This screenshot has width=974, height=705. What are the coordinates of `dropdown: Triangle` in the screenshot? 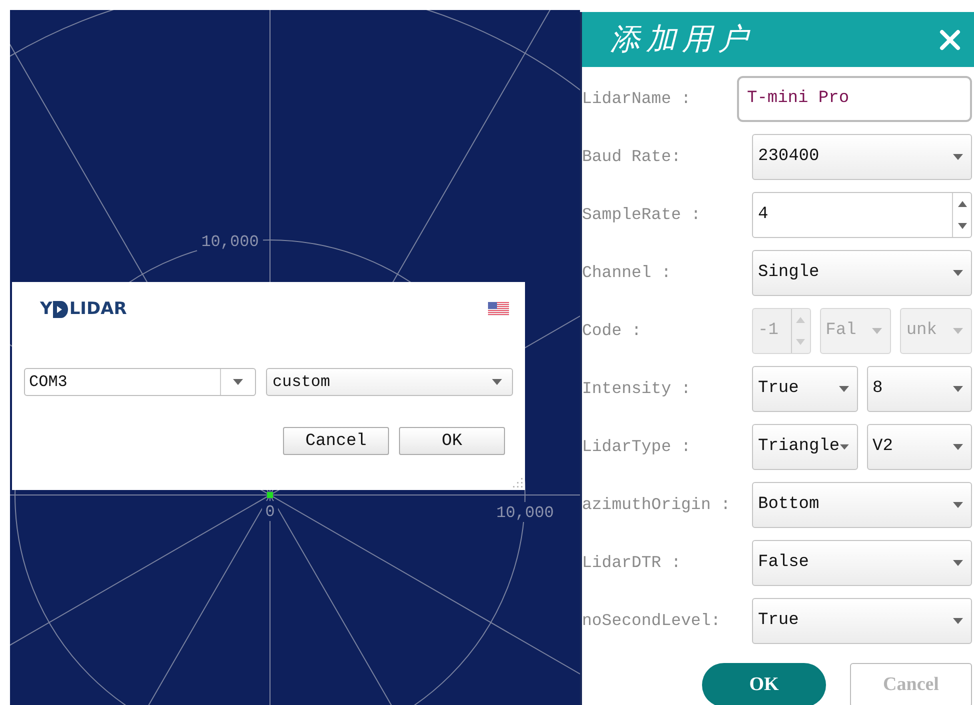 It's located at (805, 447).